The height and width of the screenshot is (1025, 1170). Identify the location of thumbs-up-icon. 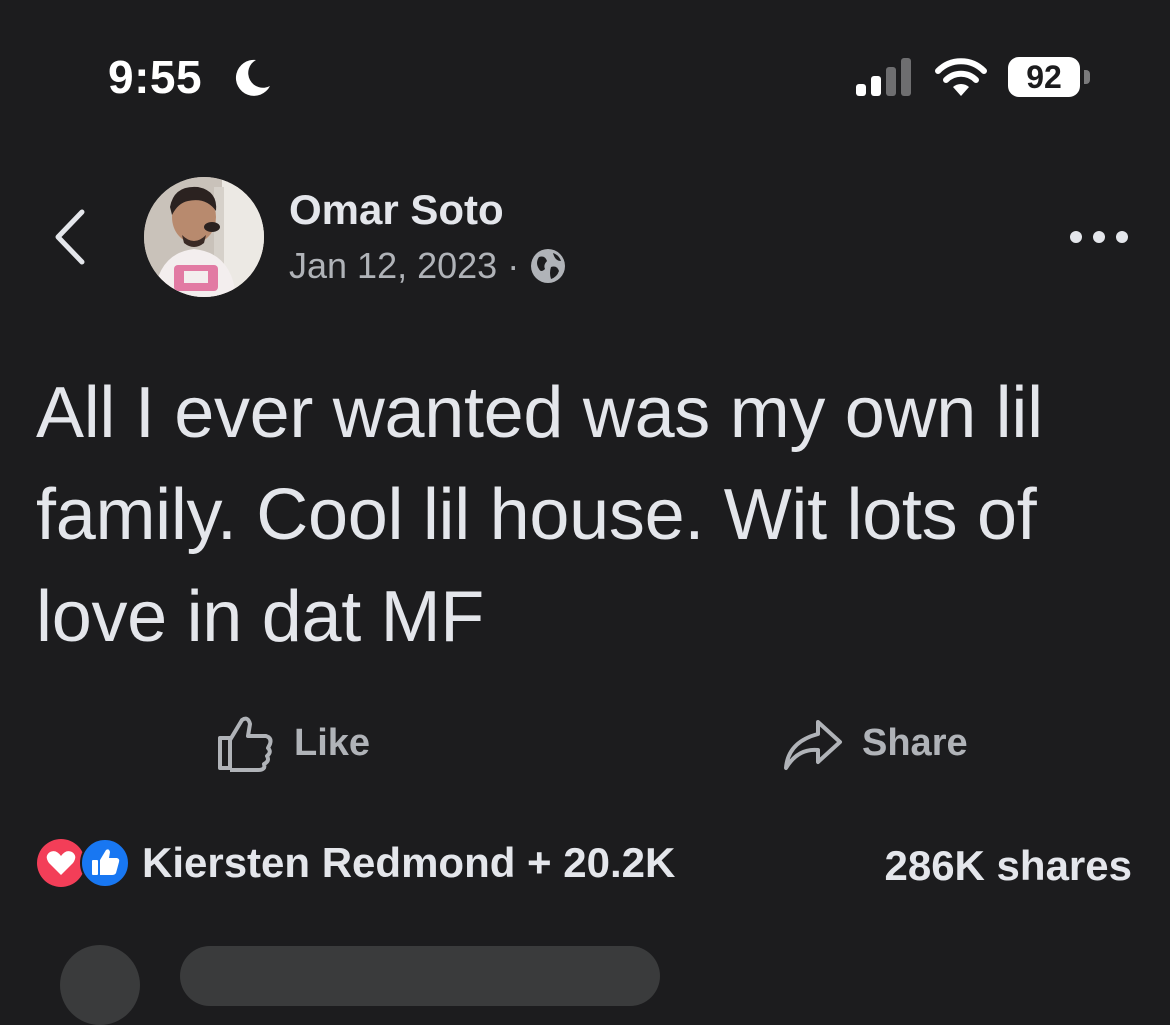
(245, 744).